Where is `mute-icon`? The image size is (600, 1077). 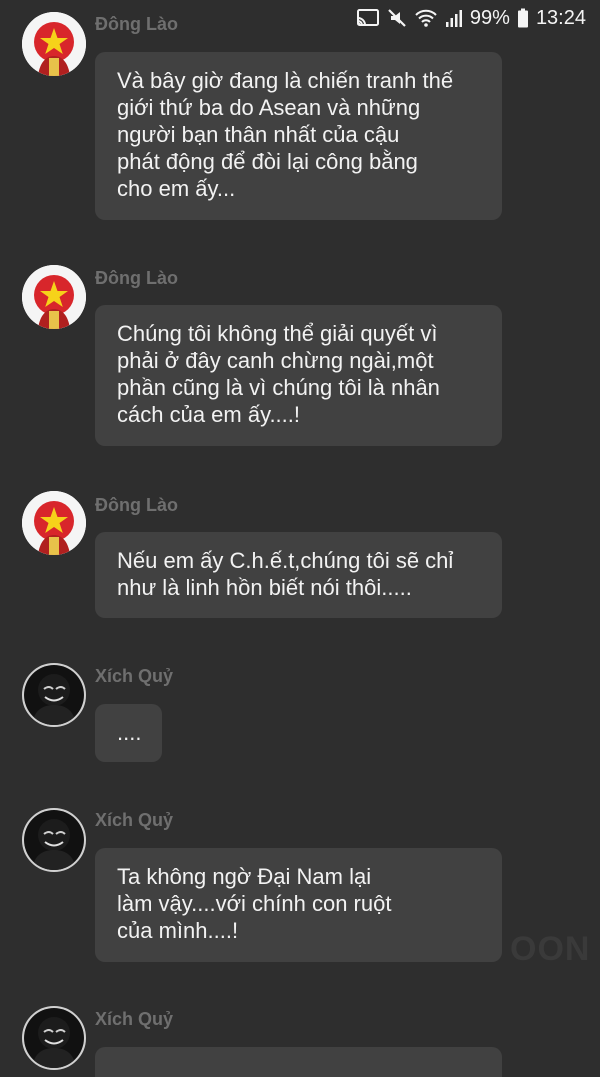
mute-icon is located at coordinates (397, 18).